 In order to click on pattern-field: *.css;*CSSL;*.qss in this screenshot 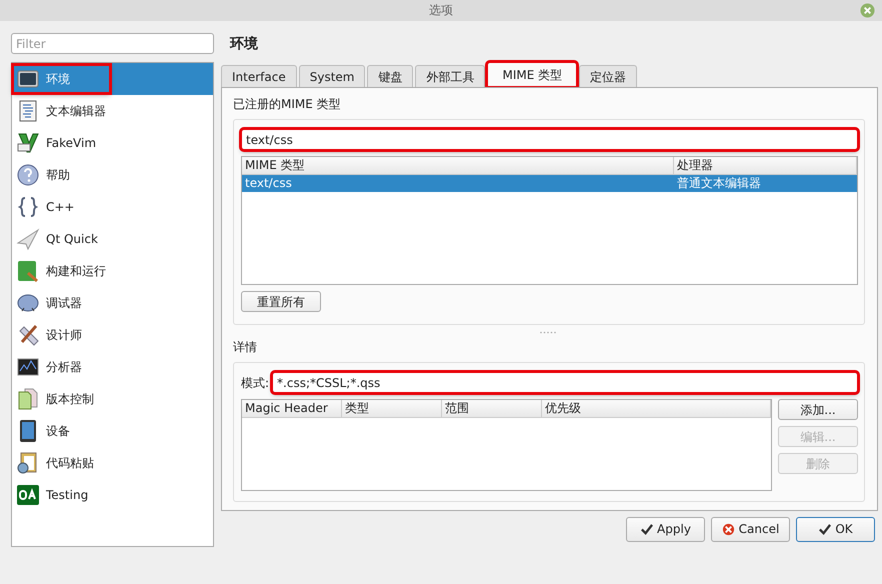, I will do `click(565, 382)`.